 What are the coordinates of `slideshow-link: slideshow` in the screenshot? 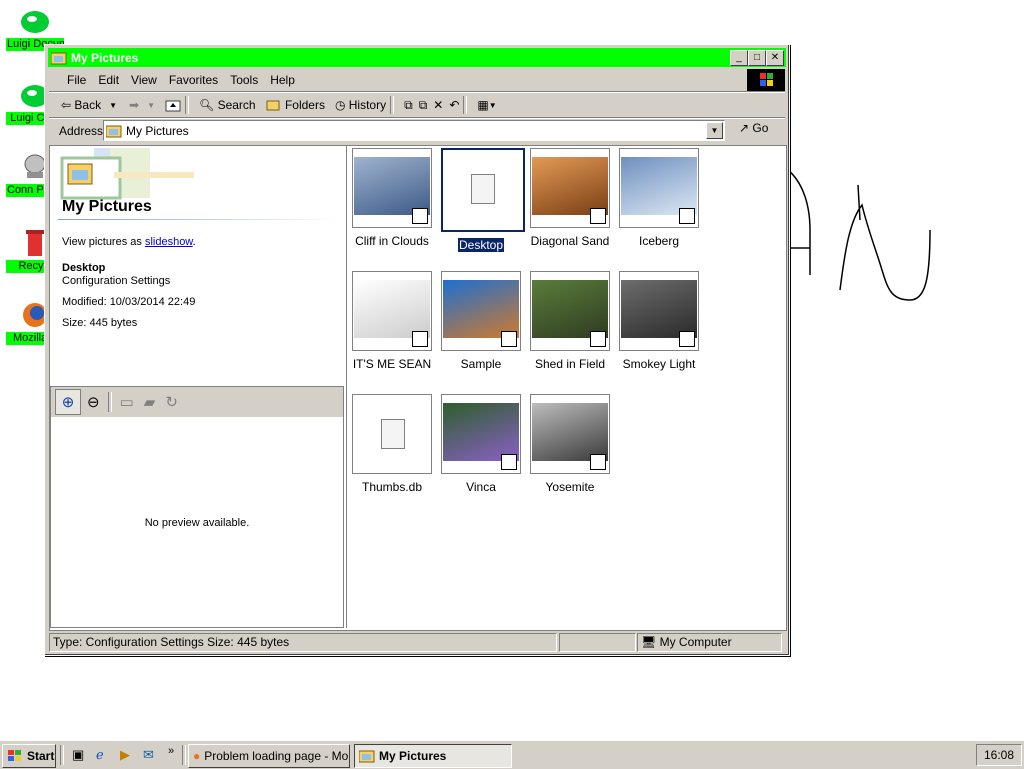 It's located at (169, 242).